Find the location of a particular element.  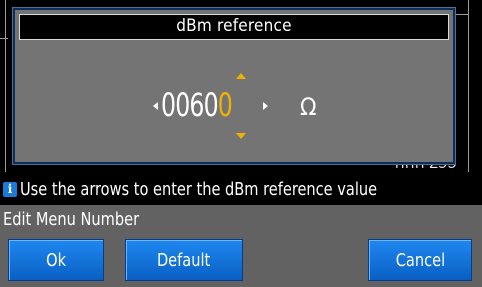

menu-label: Edit Menu Number is located at coordinates (241, 220).